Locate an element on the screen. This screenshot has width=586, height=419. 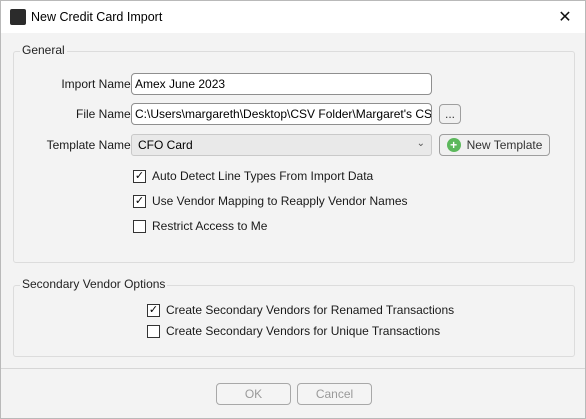
template-name-label: Template Name: is located at coordinates (90, 145).